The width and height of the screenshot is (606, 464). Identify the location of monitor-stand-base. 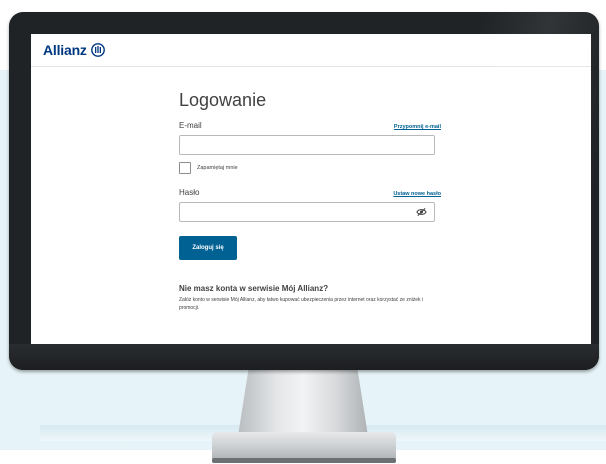
(304, 447).